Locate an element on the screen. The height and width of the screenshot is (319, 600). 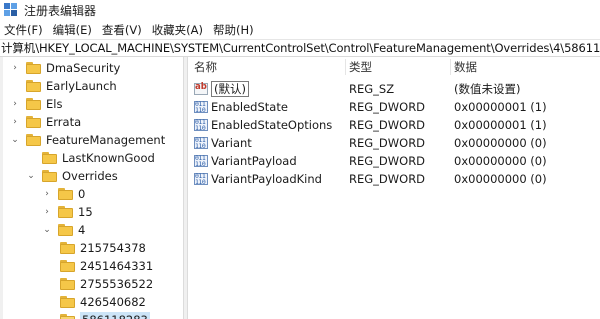
value-row-default: (默认) REG_SZ (数值未设置) is located at coordinates (394, 89).